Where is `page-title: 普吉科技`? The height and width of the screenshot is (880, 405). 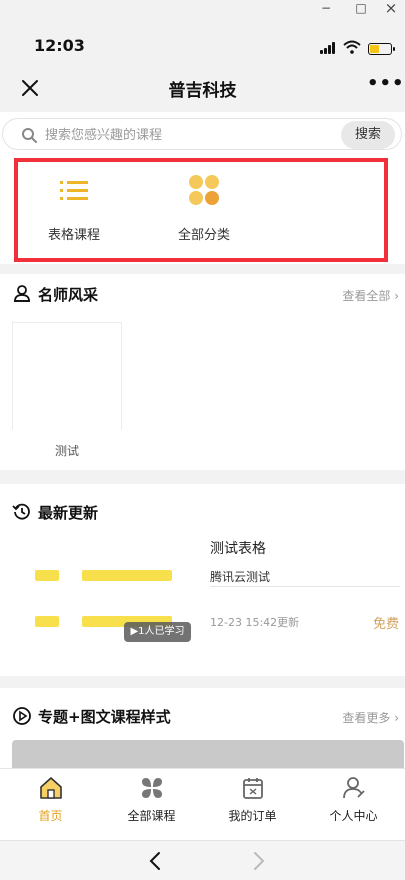 page-title: 普吉科技 is located at coordinates (202, 91).